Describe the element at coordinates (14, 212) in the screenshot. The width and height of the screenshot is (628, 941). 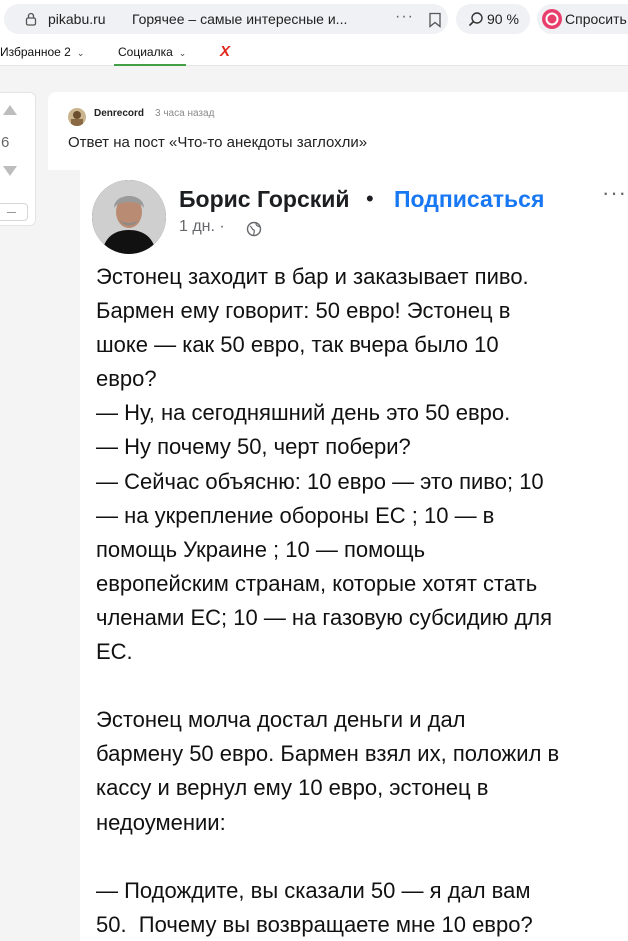
I see `collapse-button` at that location.